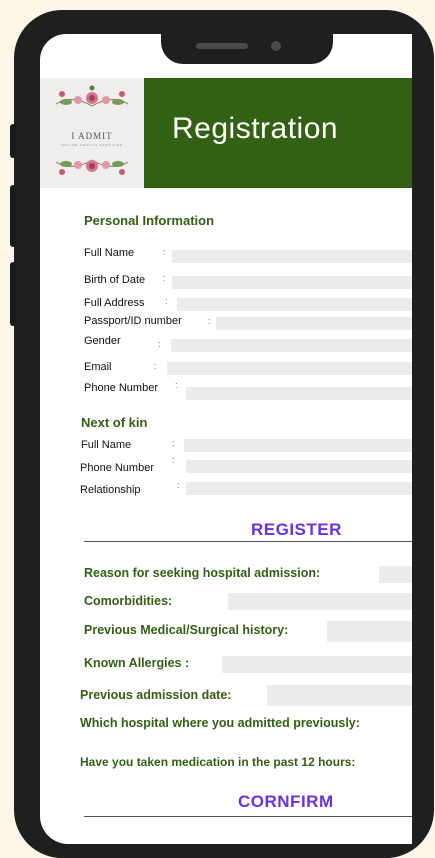 This screenshot has width=435, height=858. Describe the element at coordinates (292, 282) in the screenshot. I see `birth-date-field` at that location.